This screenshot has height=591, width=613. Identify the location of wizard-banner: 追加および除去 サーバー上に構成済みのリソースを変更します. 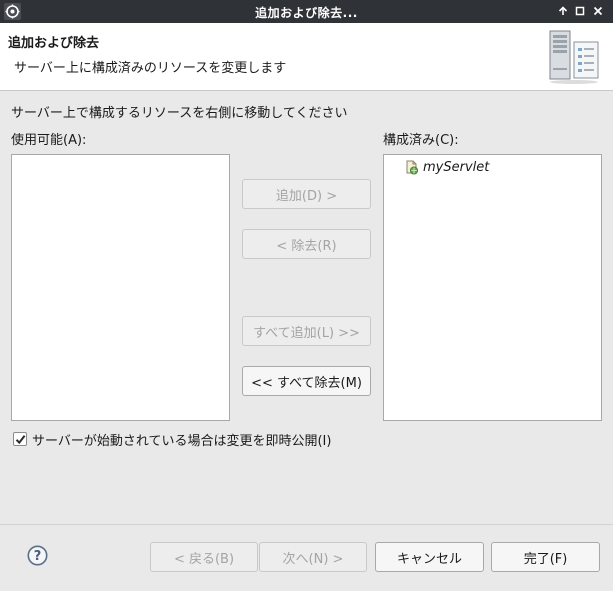
(306, 57).